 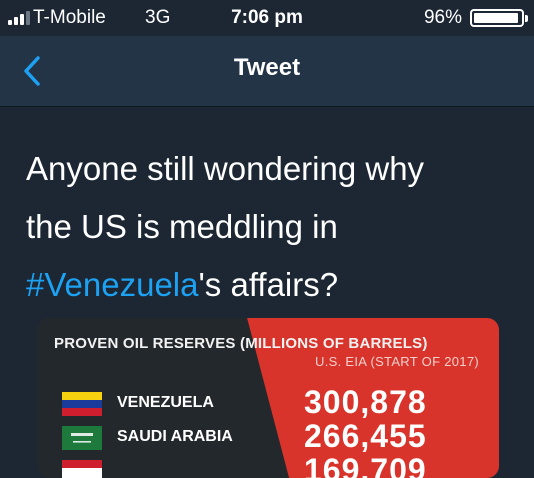 What do you see at coordinates (442, 17) in the screenshot?
I see `battery-percentage: 96%` at bounding box center [442, 17].